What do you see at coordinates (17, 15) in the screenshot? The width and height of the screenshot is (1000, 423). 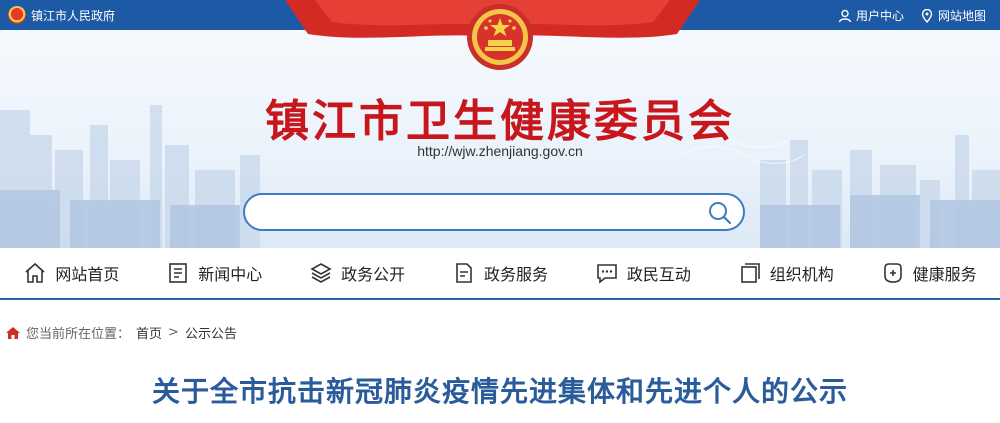 I see `national-emblem-icon` at bounding box center [17, 15].